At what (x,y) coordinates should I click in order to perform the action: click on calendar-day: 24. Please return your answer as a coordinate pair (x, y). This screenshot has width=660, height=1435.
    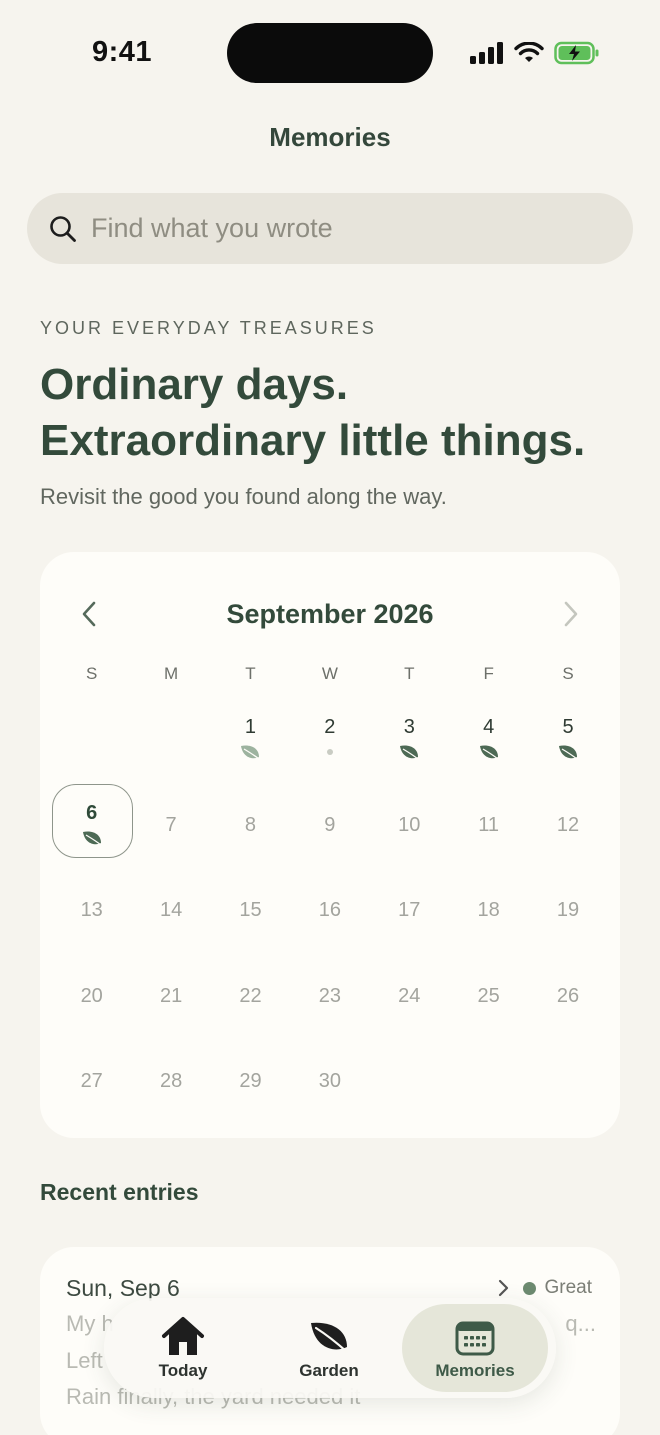
    Looking at the image, I should click on (409, 998).